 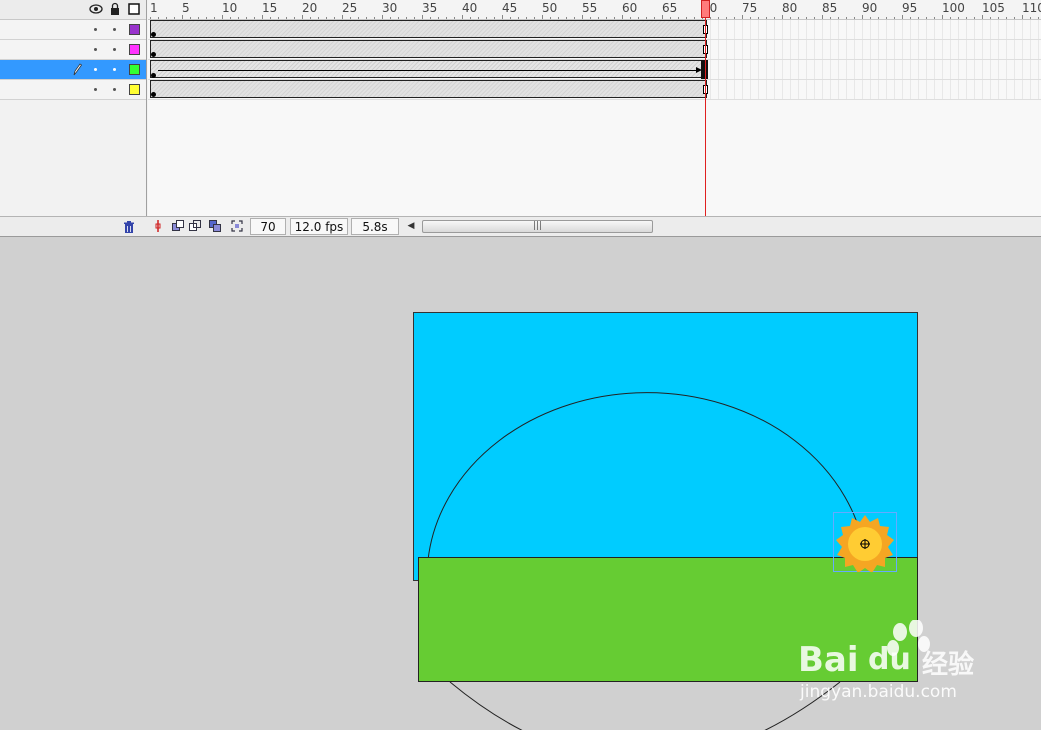 I want to click on watermark-brand: Bai, so click(x=828, y=660).